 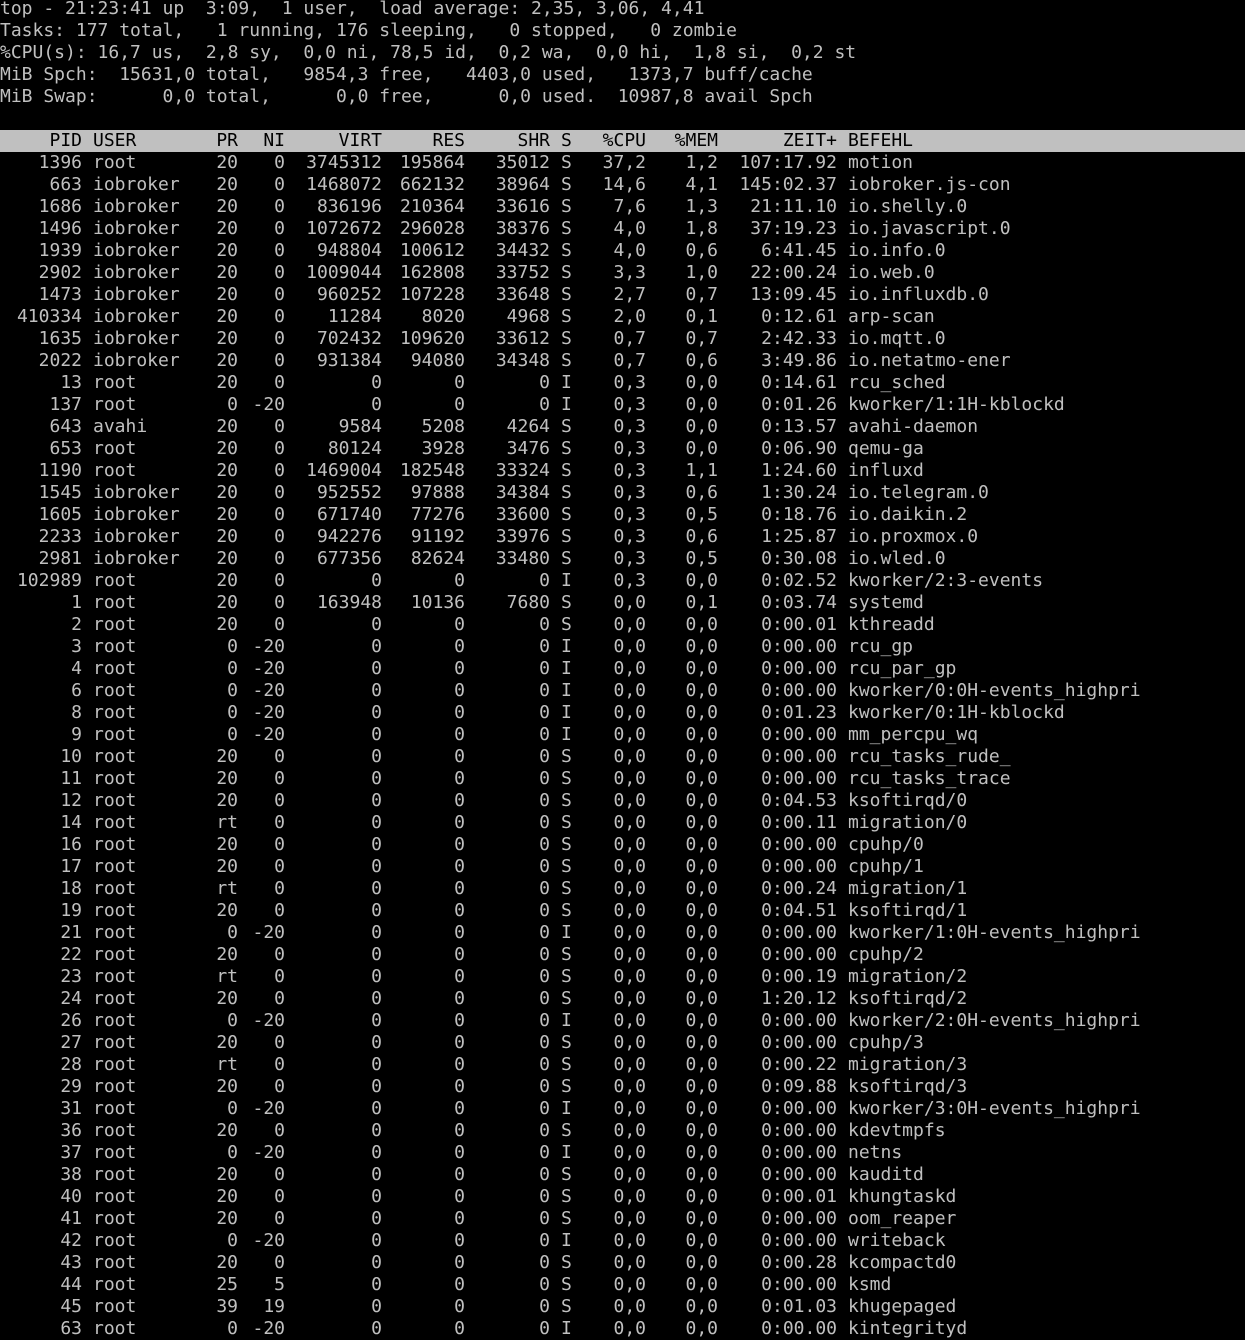 What do you see at coordinates (886, 448) in the screenshot?
I see `cell-command: qemu-ga` at bounding box center [886, 448].